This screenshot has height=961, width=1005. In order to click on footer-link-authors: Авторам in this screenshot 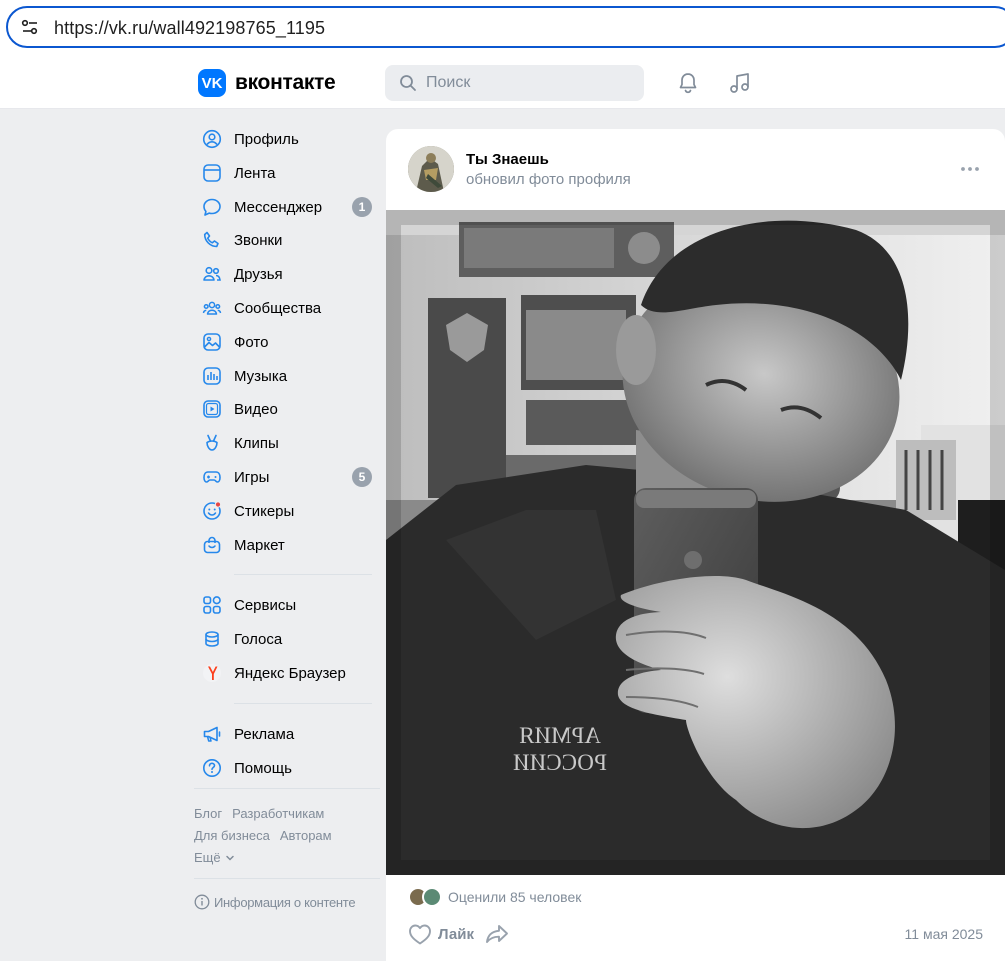, I will do `click(306, 835)`.